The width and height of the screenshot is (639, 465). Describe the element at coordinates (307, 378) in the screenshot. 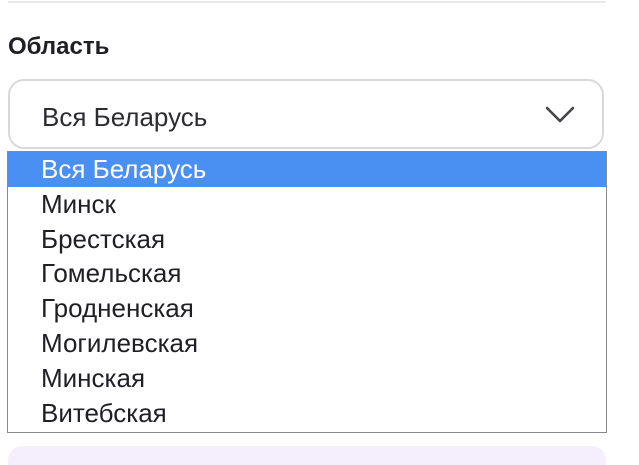

I see `region-option-minsk-region: Минская` at that location.